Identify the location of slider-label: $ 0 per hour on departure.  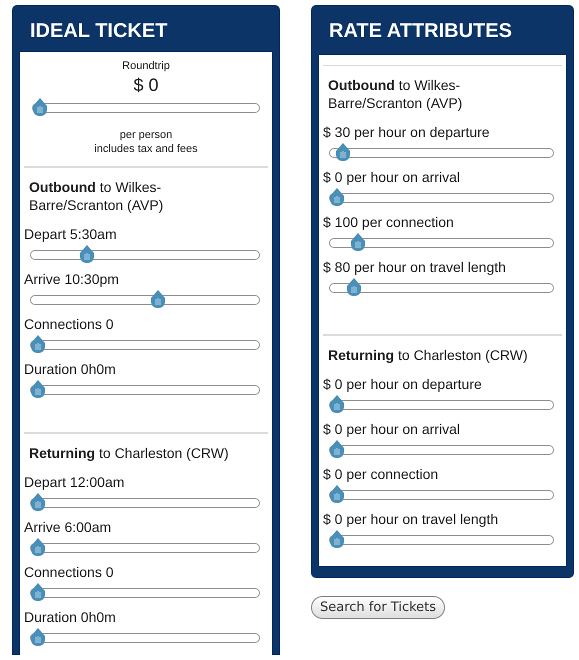
(403, 384).